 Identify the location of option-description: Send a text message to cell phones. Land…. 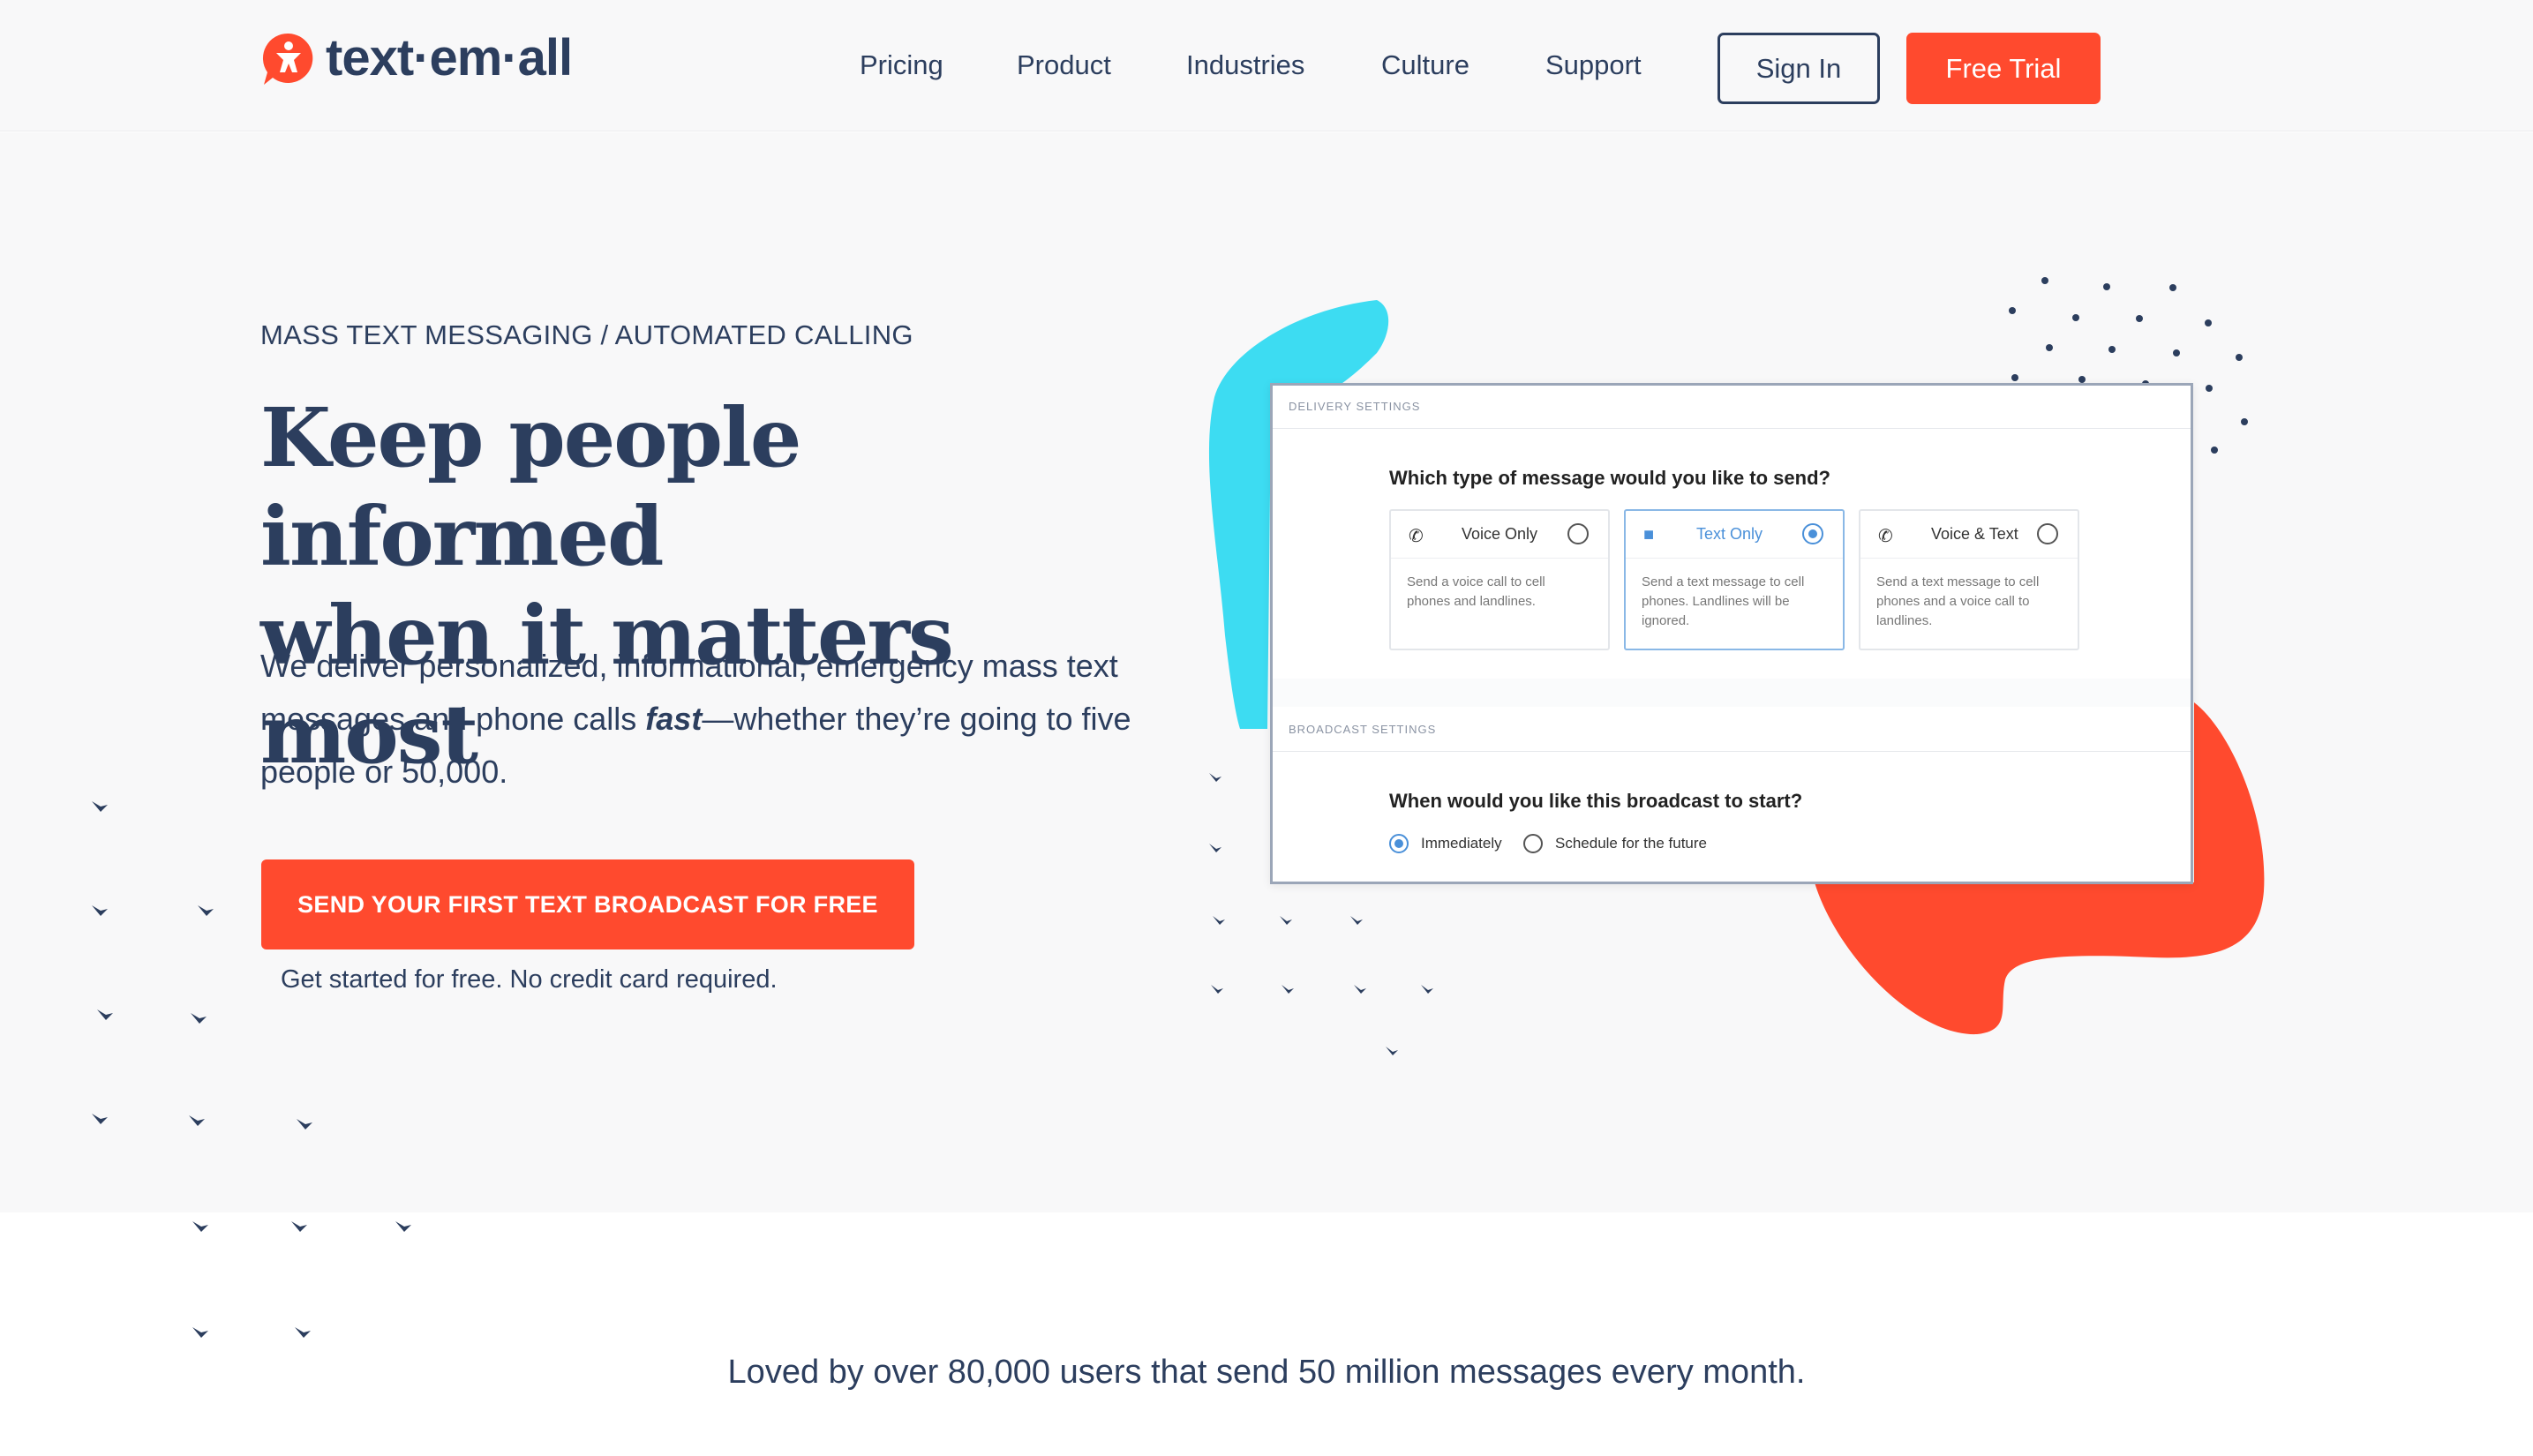
(1724, 601).